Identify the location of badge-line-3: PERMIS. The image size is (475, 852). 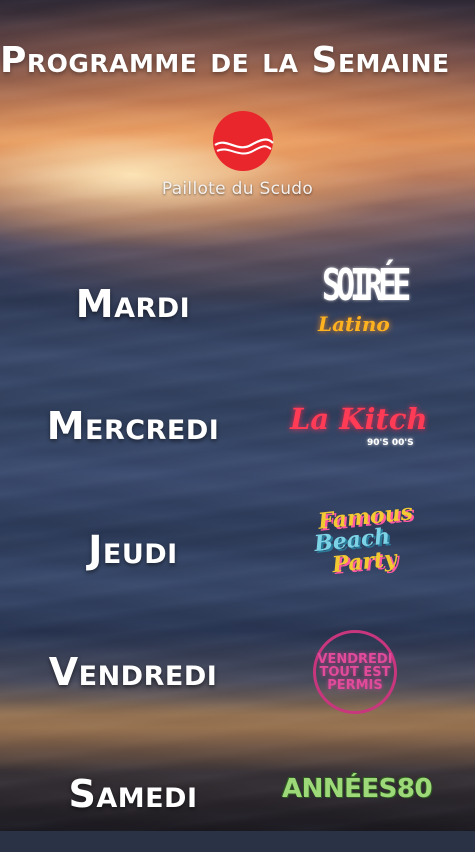
(355, 685).